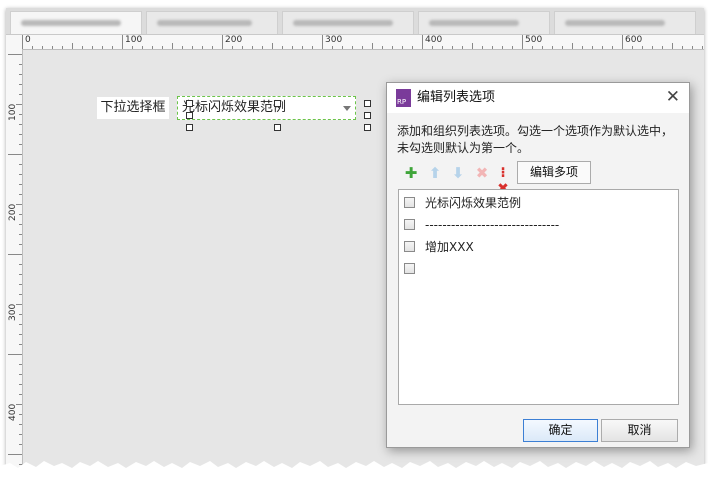 This screenshot has height=494, width=708. I want to click on delete-icon: ✖, so click(482, 173).